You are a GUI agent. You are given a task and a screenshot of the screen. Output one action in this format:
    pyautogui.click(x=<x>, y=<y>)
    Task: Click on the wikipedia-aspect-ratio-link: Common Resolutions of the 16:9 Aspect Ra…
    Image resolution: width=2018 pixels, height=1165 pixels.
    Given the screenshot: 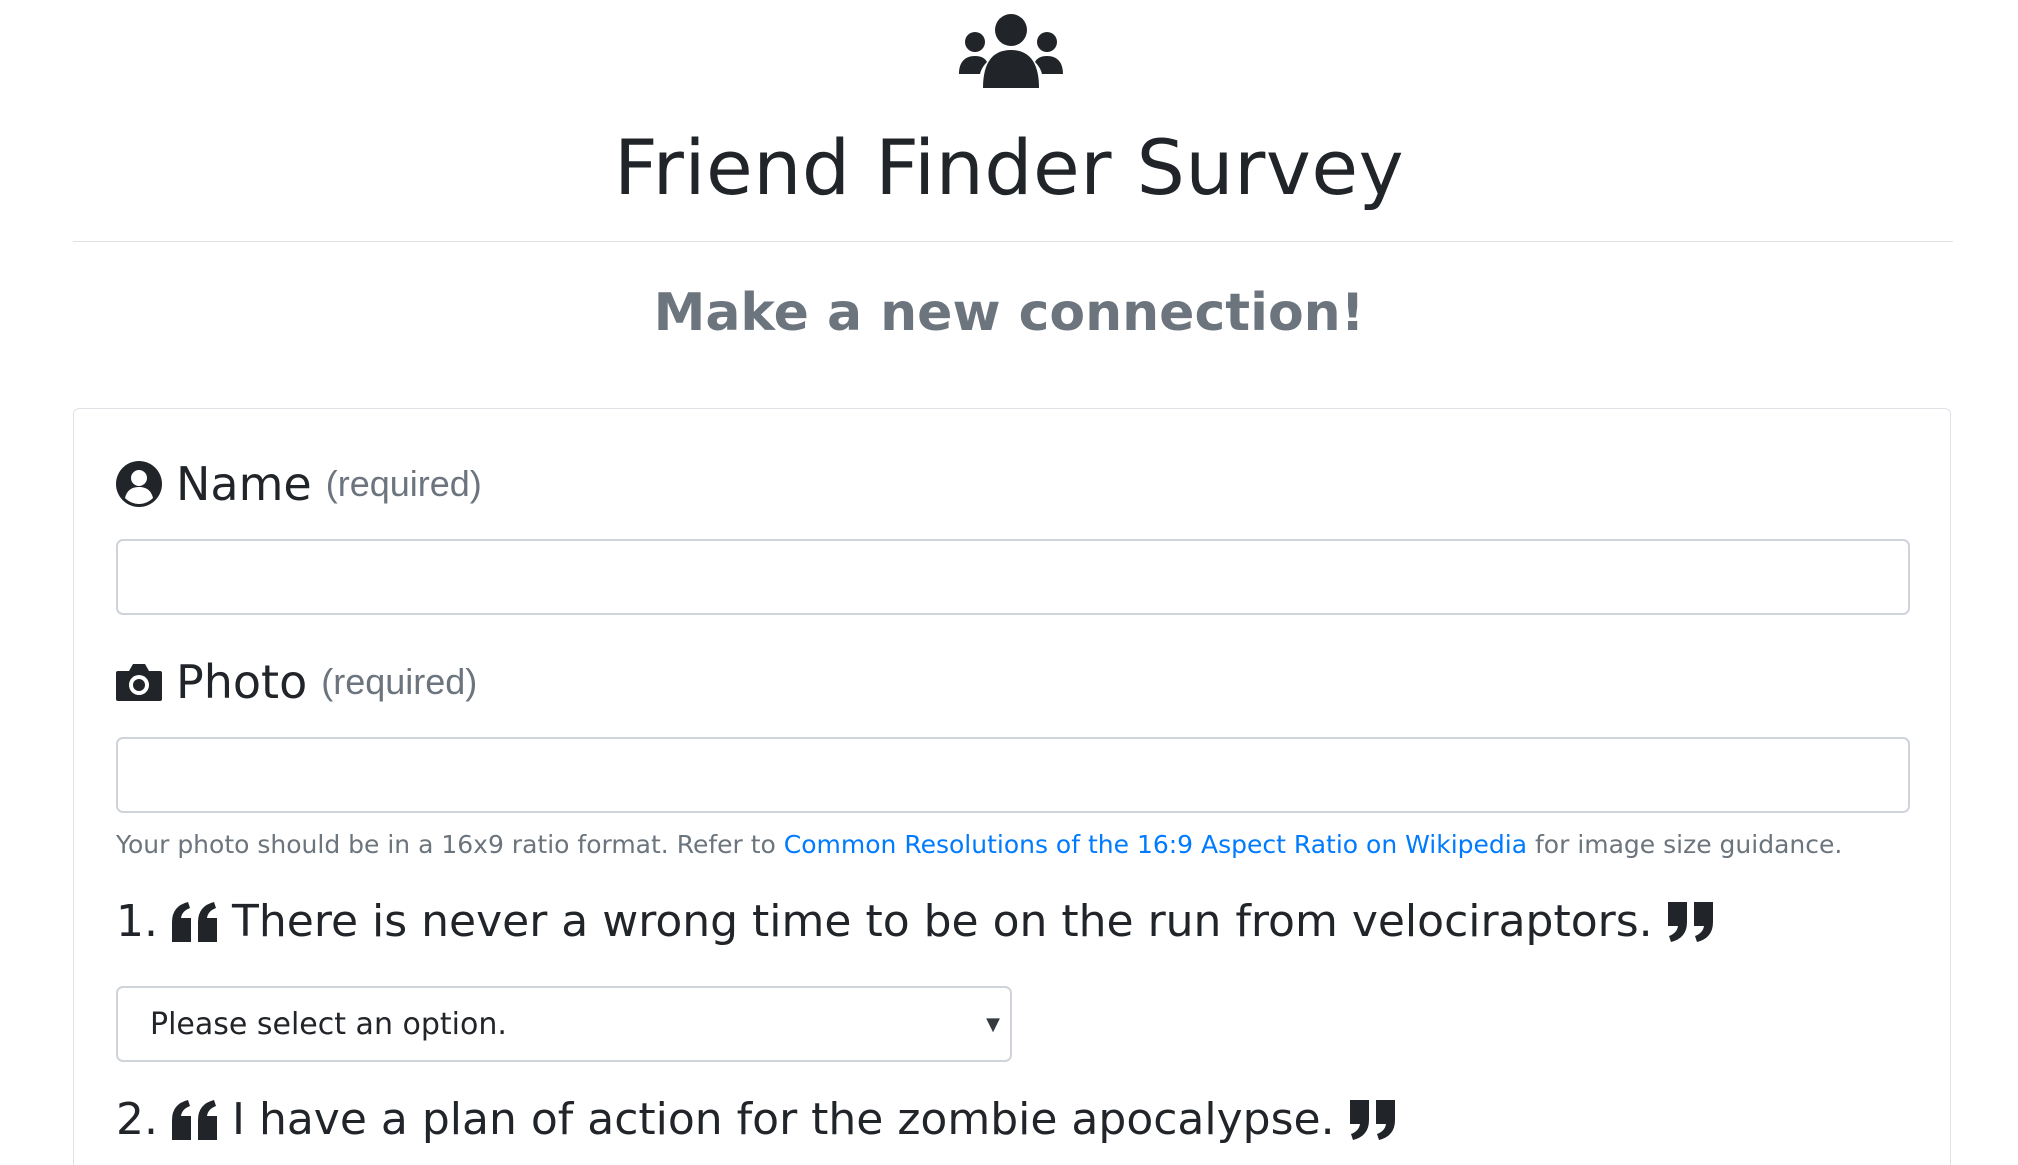 What is the action you would take?
    pyautogui.click(x=1155, y=844)
    